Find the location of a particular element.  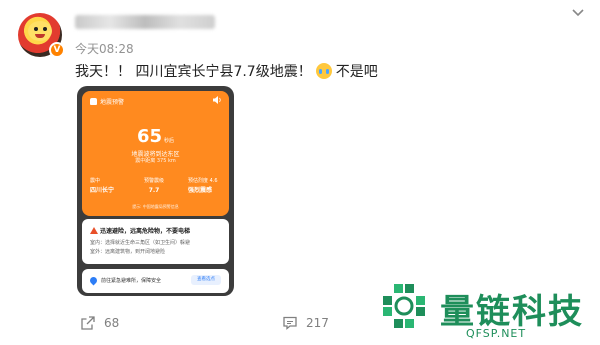

magnitude-label: 预警震级 is located at coordinates (154, 181).